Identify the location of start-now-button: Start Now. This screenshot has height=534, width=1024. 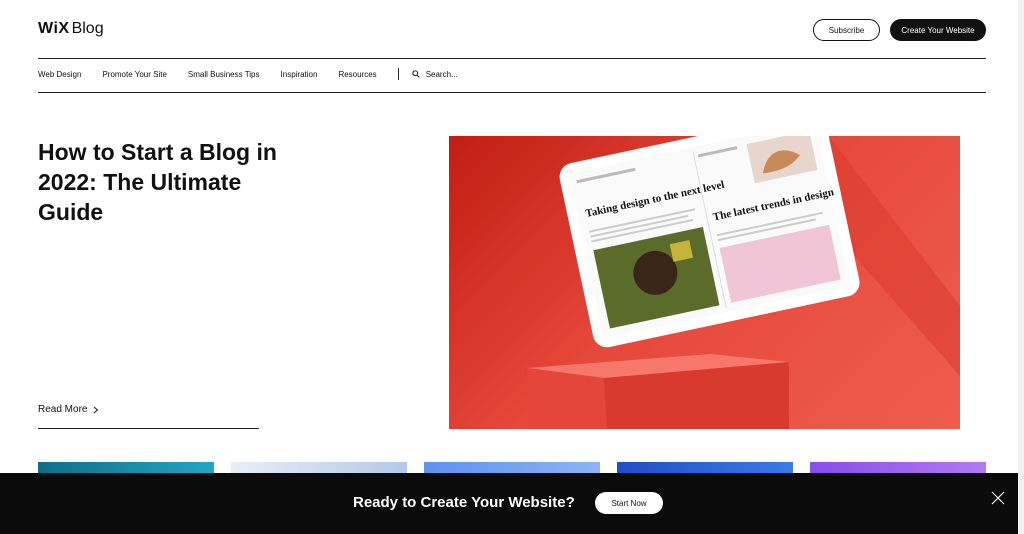
(629, 503).